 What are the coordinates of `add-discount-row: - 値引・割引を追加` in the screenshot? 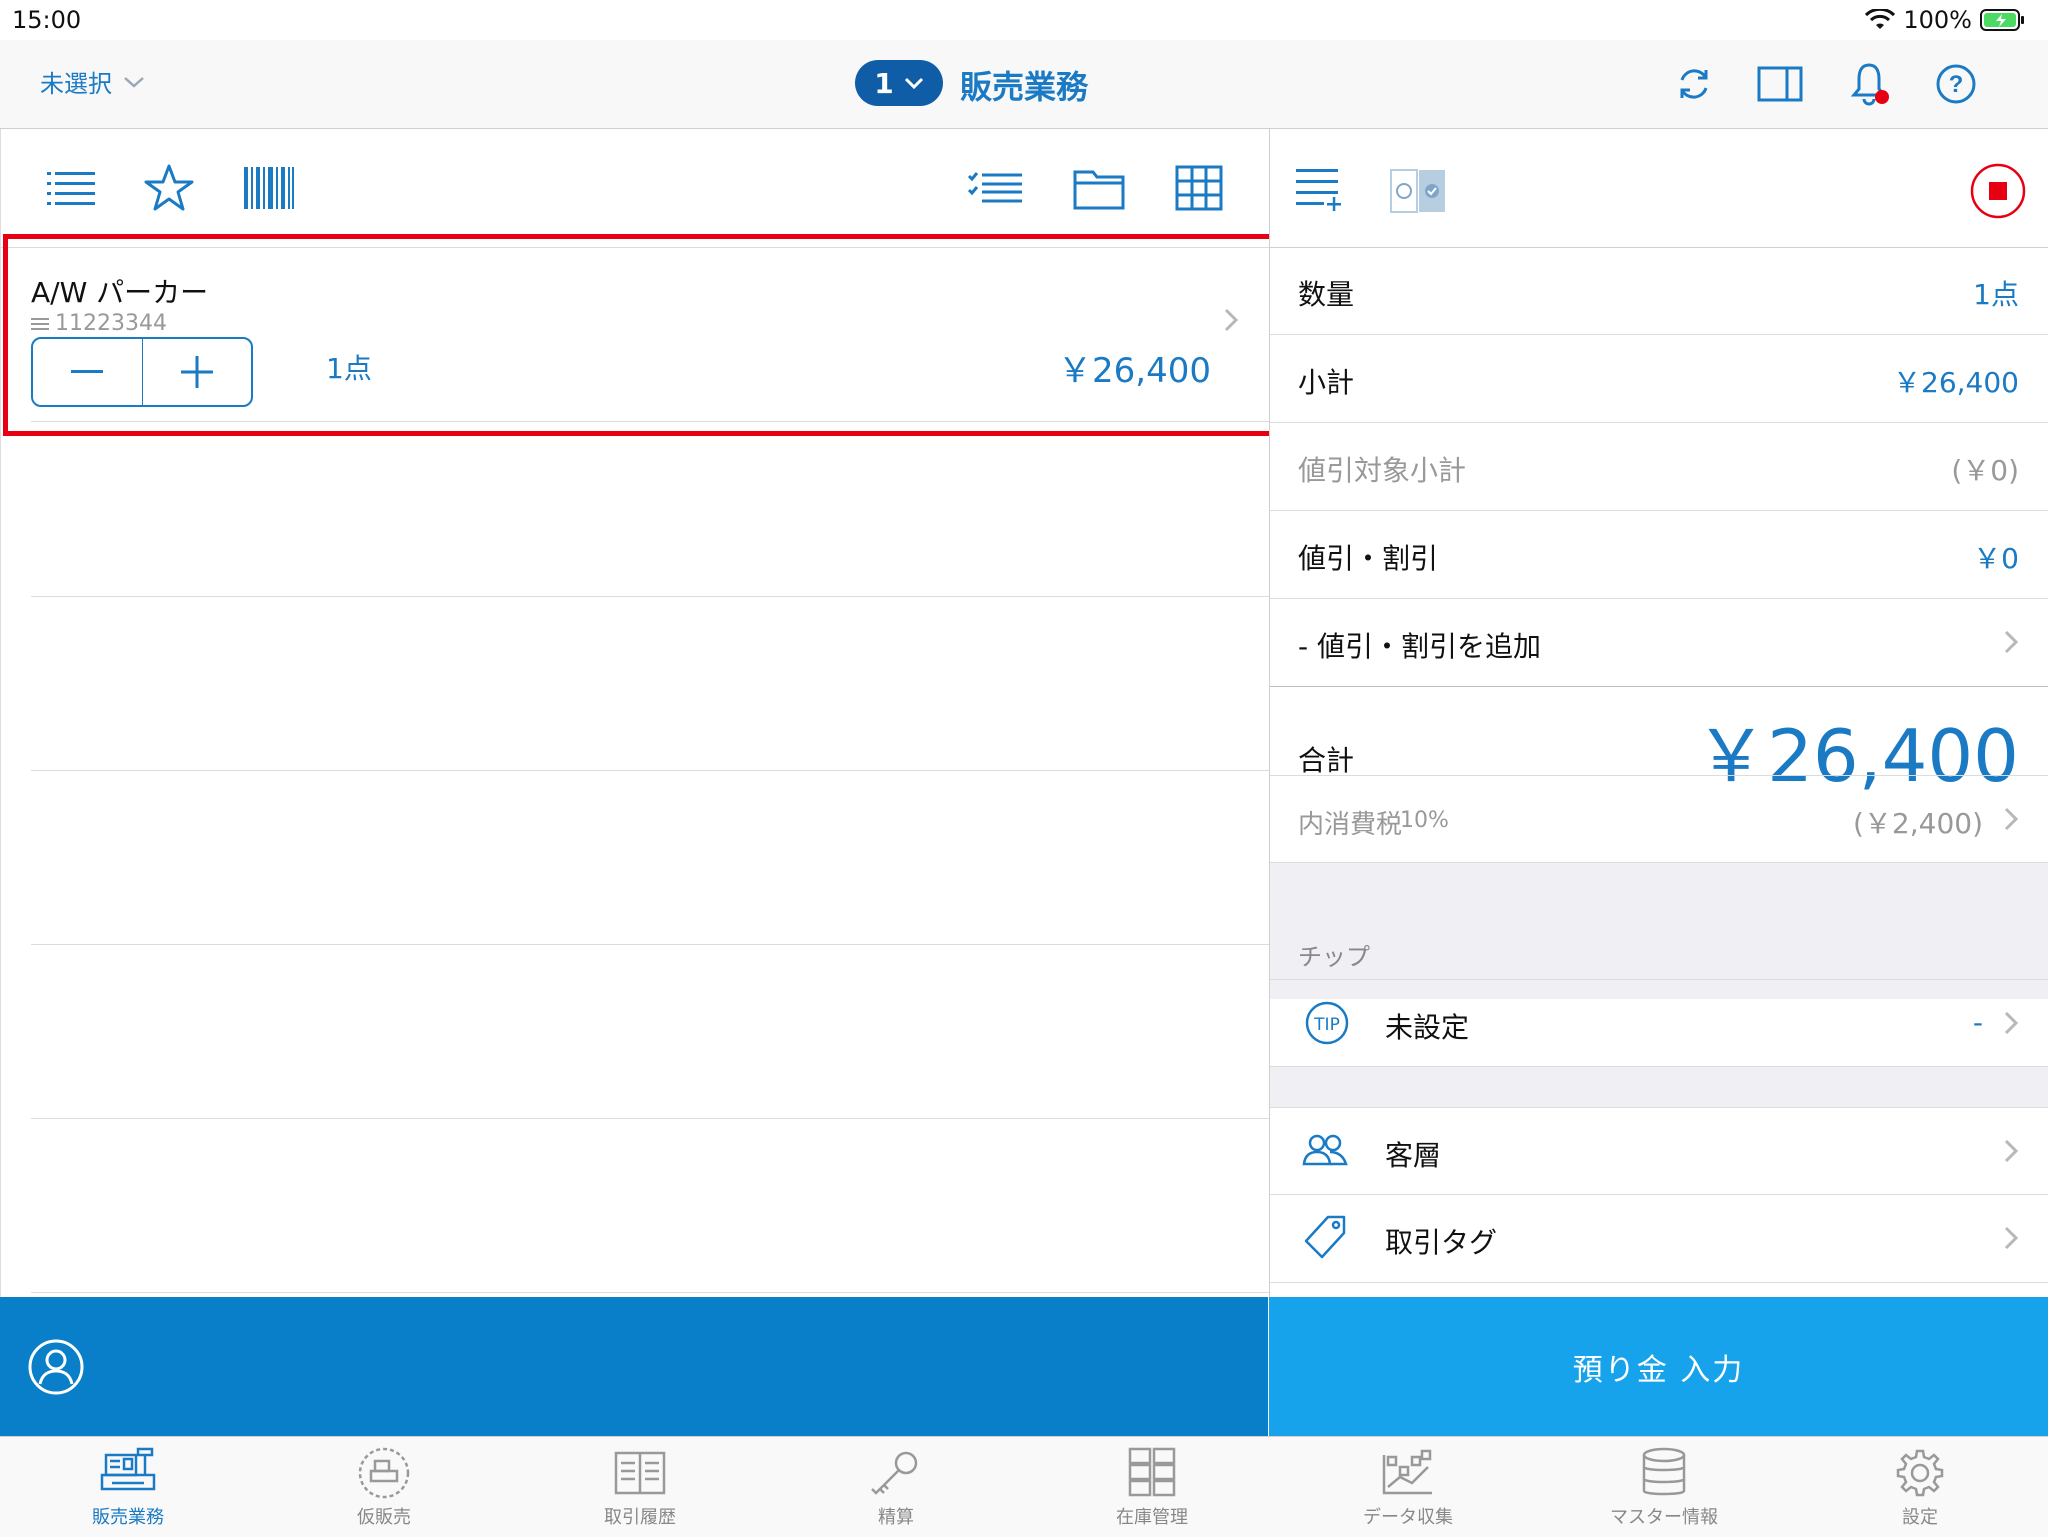 It's located at (1659, 643).